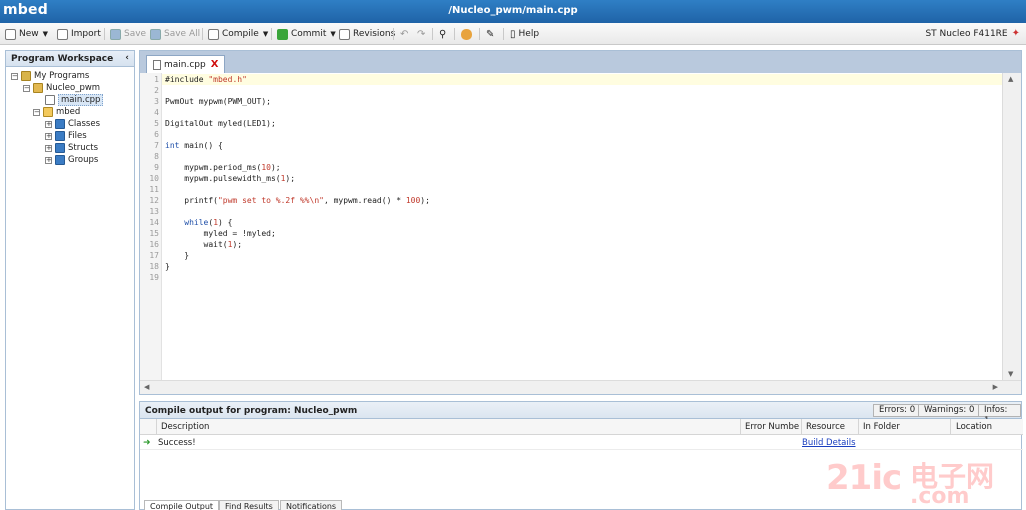  What do you see at coordinates (825, 427) in the screenshot?
I see `column-resource: Resource` at bounding box center [825, 427].